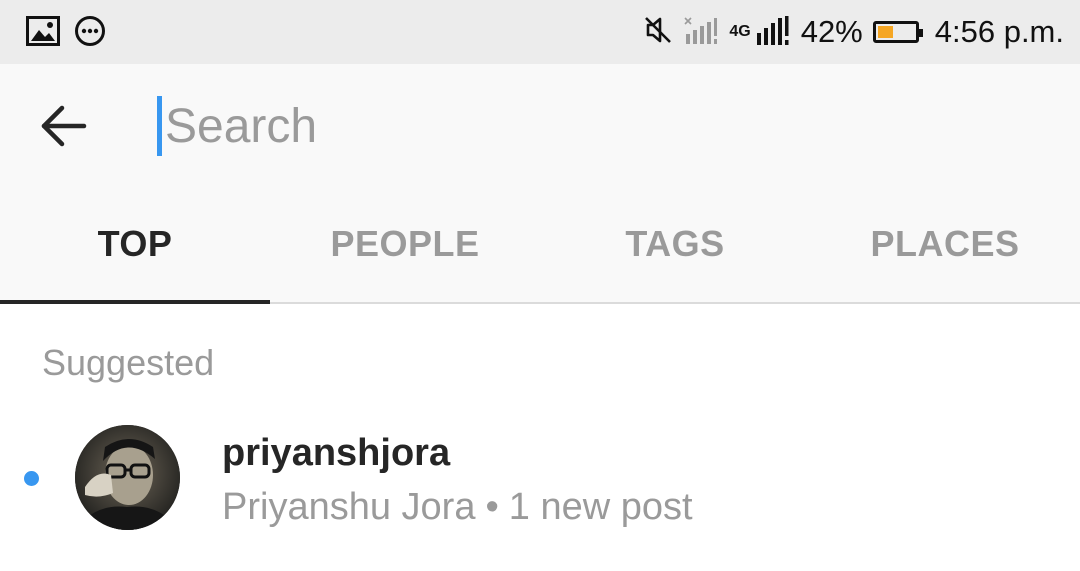 This screenshot has height=571, width=1080. Describe the element at coordinates (740, 31) in the screenshot. I see `network-type-label: 4G` at that location.